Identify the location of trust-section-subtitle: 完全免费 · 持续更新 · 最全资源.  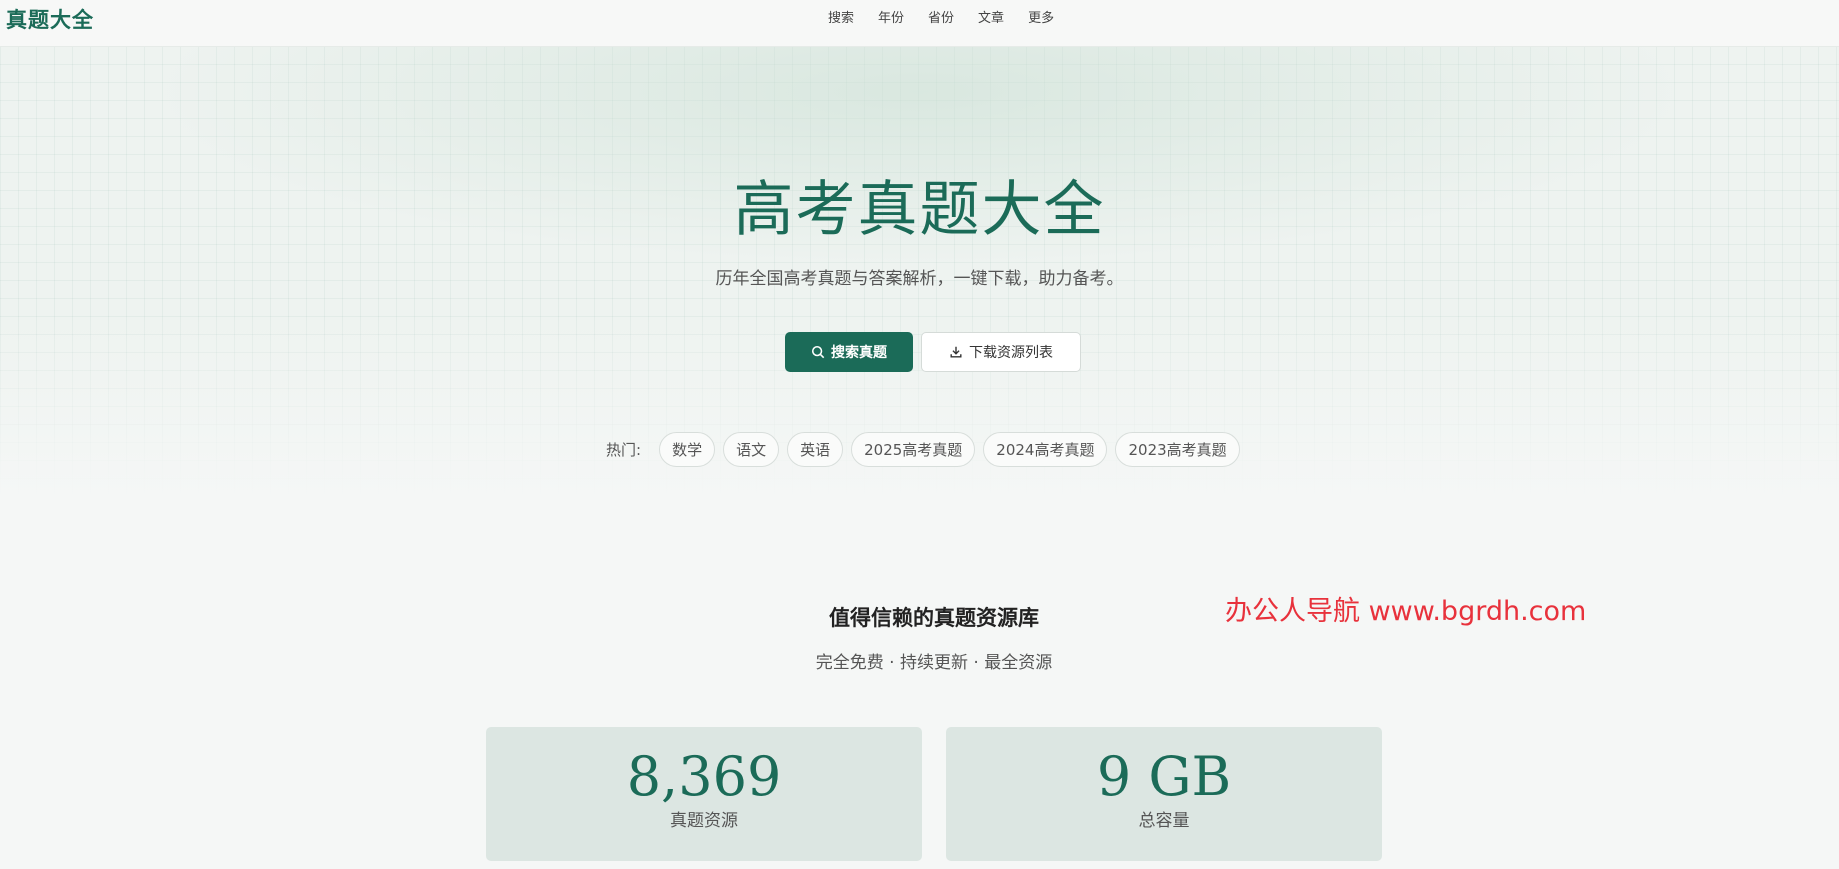
(934, 663).